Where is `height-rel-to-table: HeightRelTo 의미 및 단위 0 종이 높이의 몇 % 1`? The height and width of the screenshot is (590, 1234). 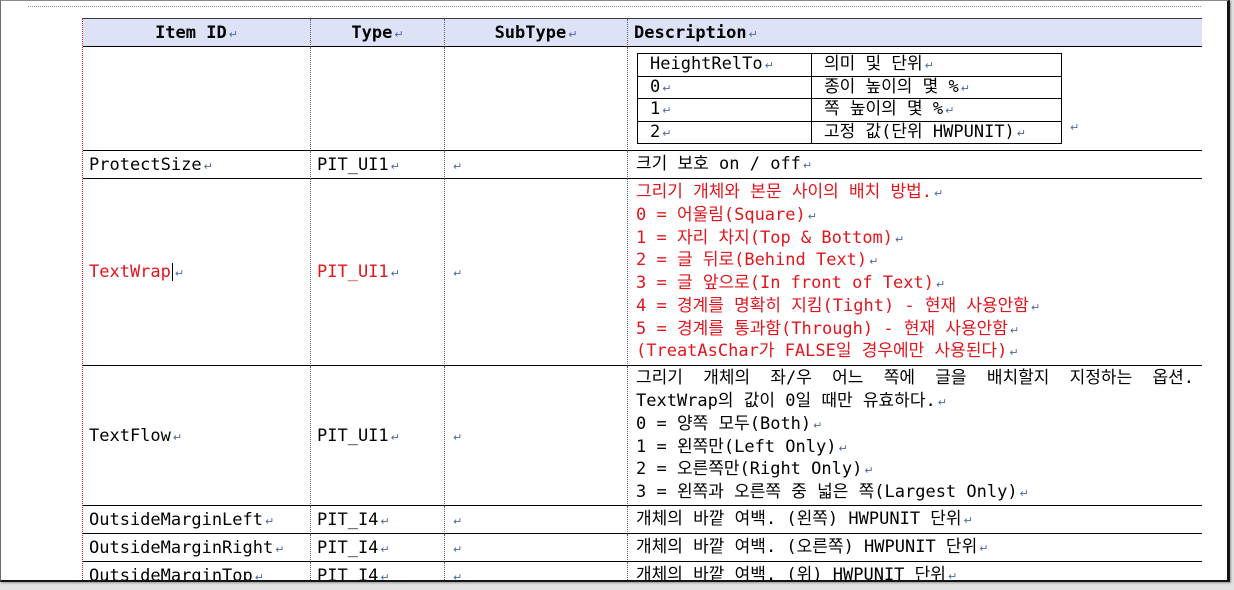
height-rel-to-table: HeightRelTo 의미 및 단위 0 종이 높이의 몇 % 1 is located at coordinates (849, 98).